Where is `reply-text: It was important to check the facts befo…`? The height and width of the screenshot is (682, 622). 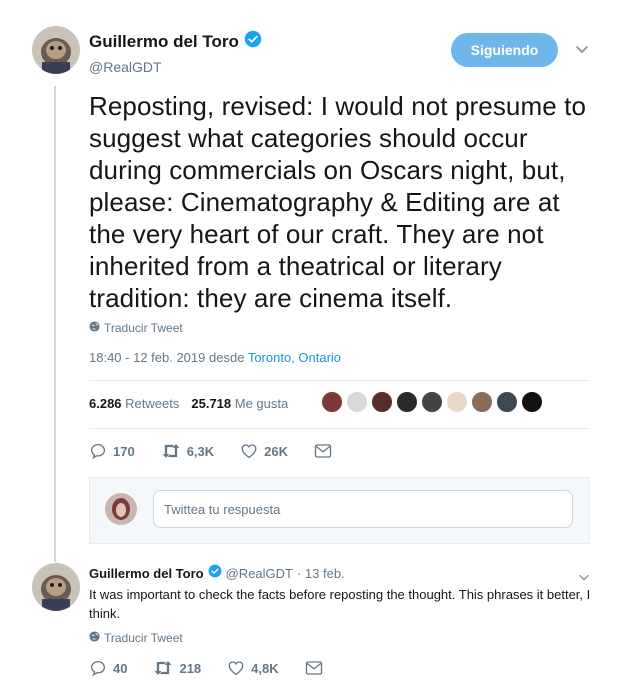
reply-text: It was important to check the facts befo… is located at coordinates (340, 604).